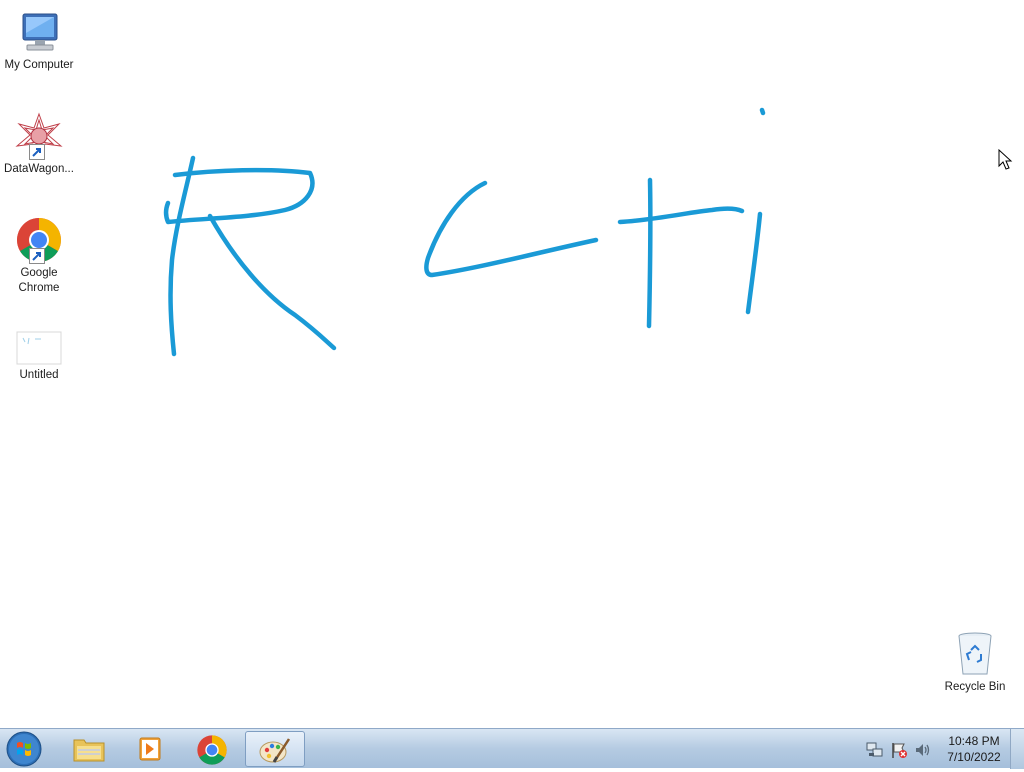  What do you see at coordinates (974, 757) in the screenshot?
I see `clock-date: 7/10/2022` at bounding box center [974, 757].